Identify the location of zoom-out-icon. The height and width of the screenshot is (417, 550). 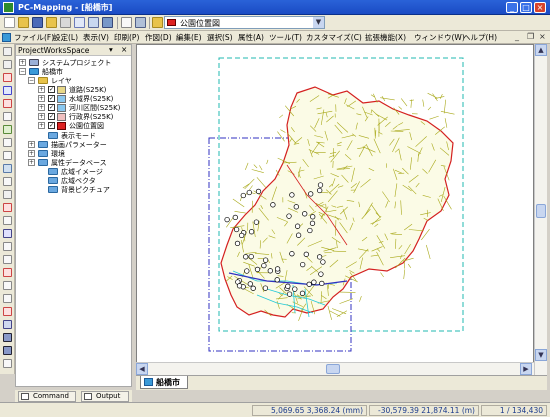
(7, 90).